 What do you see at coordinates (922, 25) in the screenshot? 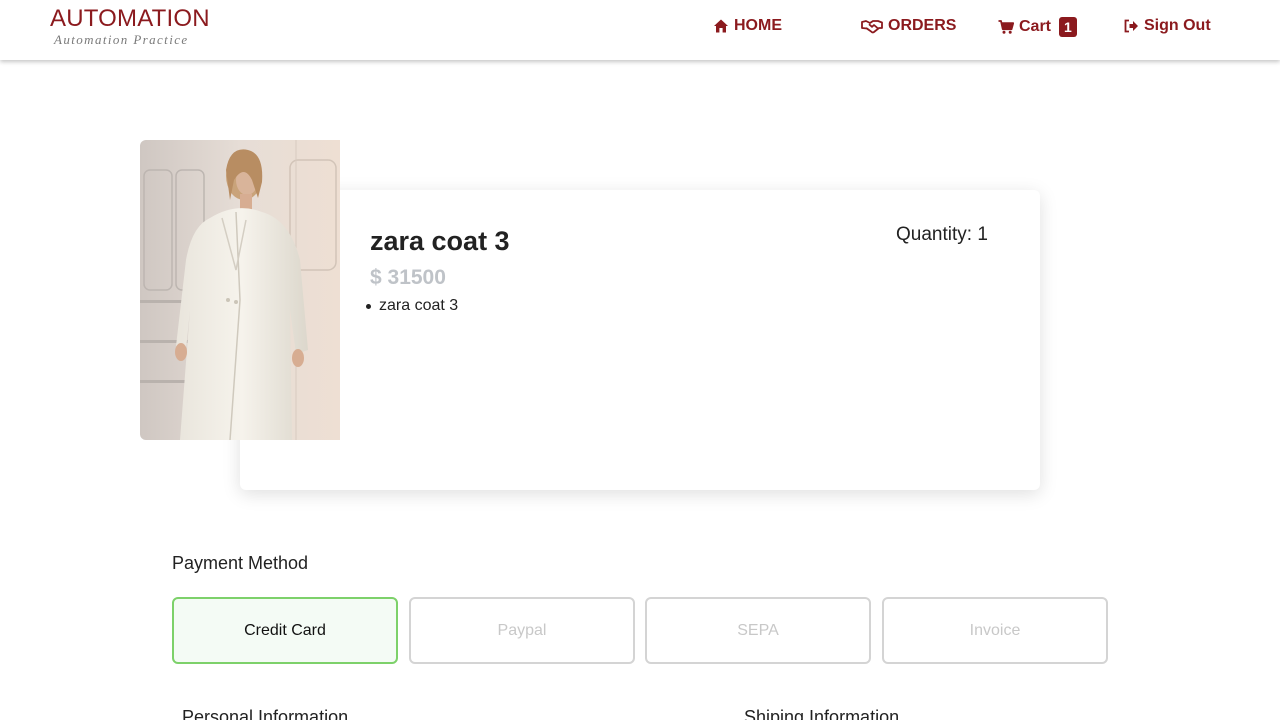
I see `nav-orders-label: ORDERS` at bounding box center [922, 25].